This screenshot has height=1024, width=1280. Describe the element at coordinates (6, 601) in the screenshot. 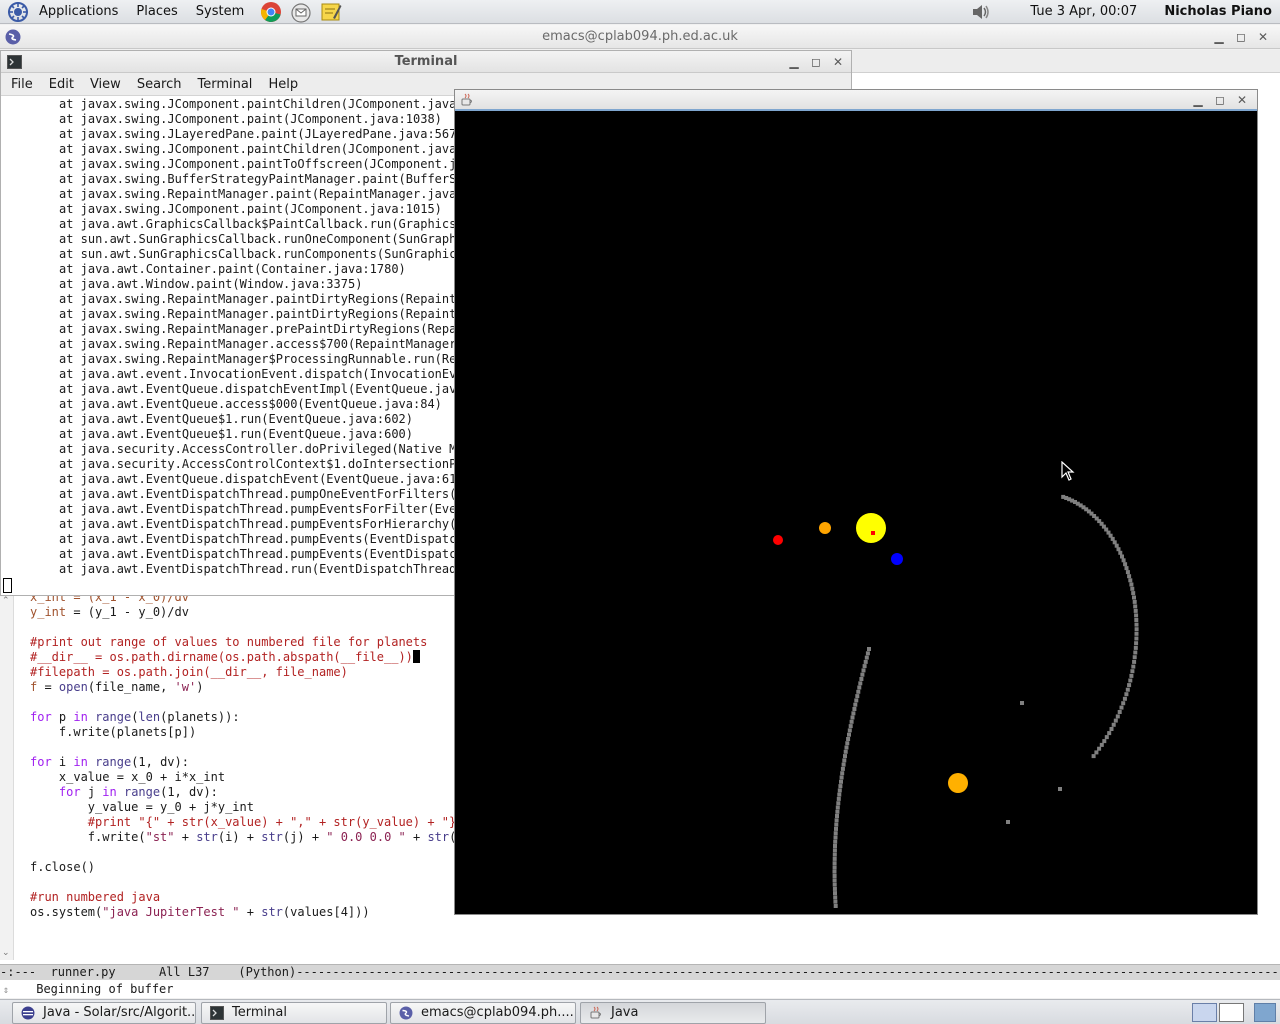

I see `scroll-up-icon: ⌃` at that location.